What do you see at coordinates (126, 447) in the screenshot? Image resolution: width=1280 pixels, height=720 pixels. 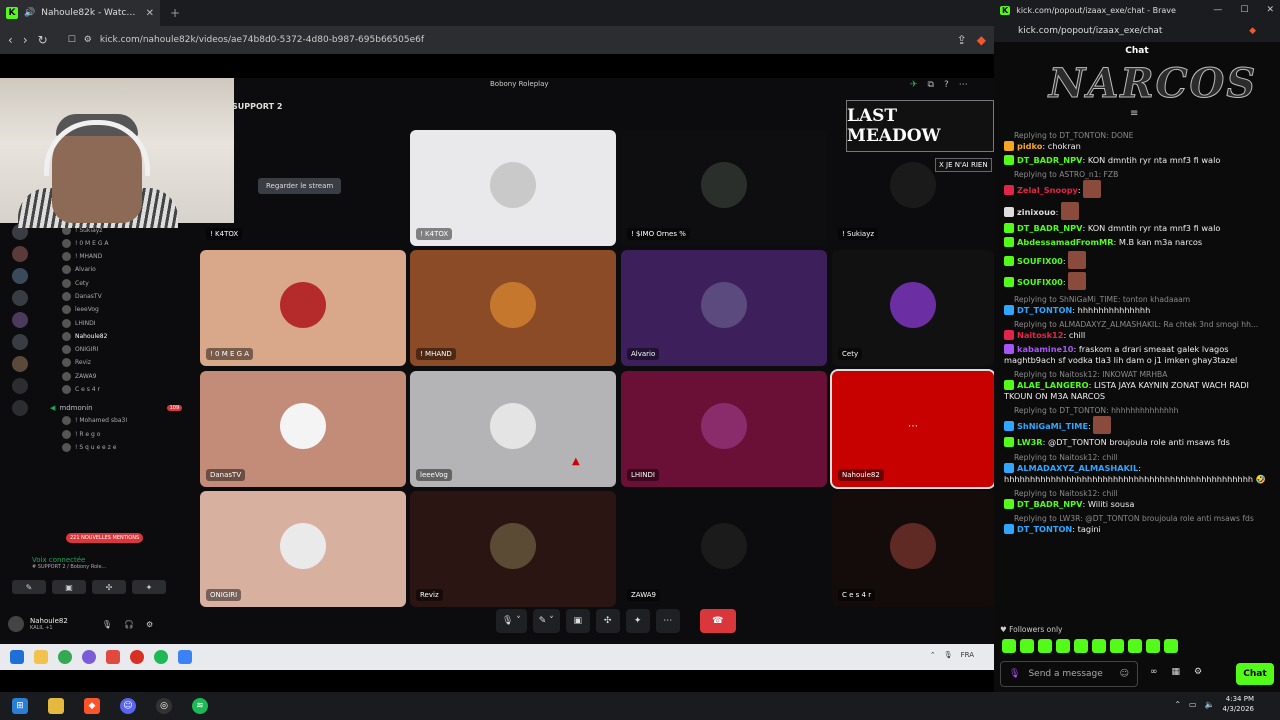 I see `channel-user: ! S q u e e z e` at bounding box center [126, 447].